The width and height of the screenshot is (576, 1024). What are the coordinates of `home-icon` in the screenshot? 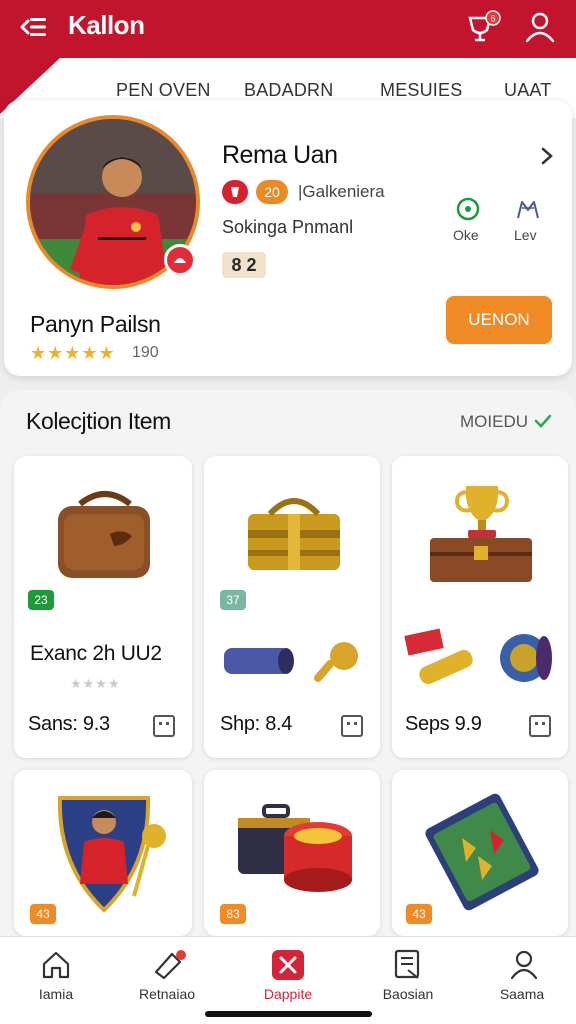 It's located at (56, 965).